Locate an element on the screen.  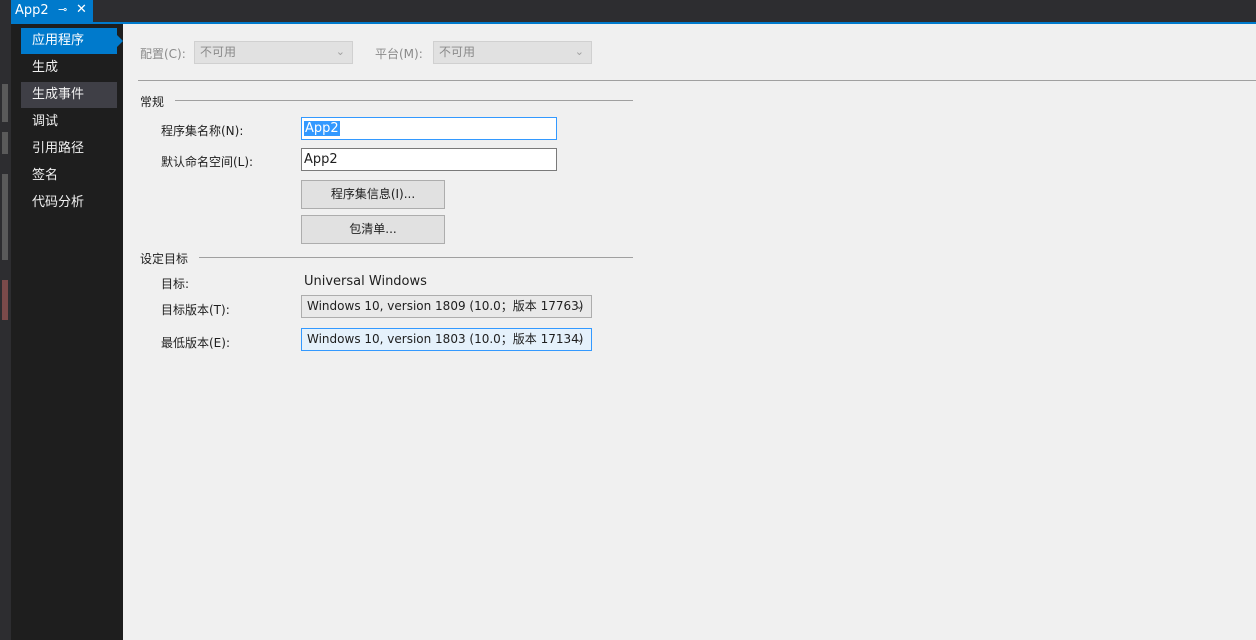
sidebar-item-label: 生成 is located at coordinates (45, 67).